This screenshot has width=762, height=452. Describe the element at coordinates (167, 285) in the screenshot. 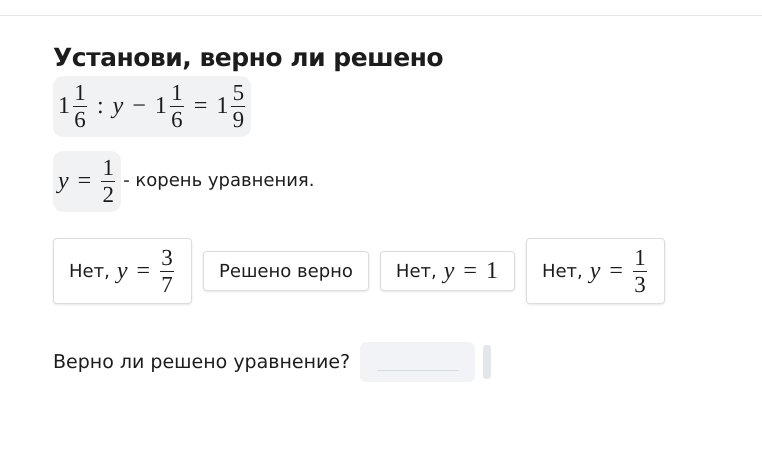

I see `denominator: 7` at that location.